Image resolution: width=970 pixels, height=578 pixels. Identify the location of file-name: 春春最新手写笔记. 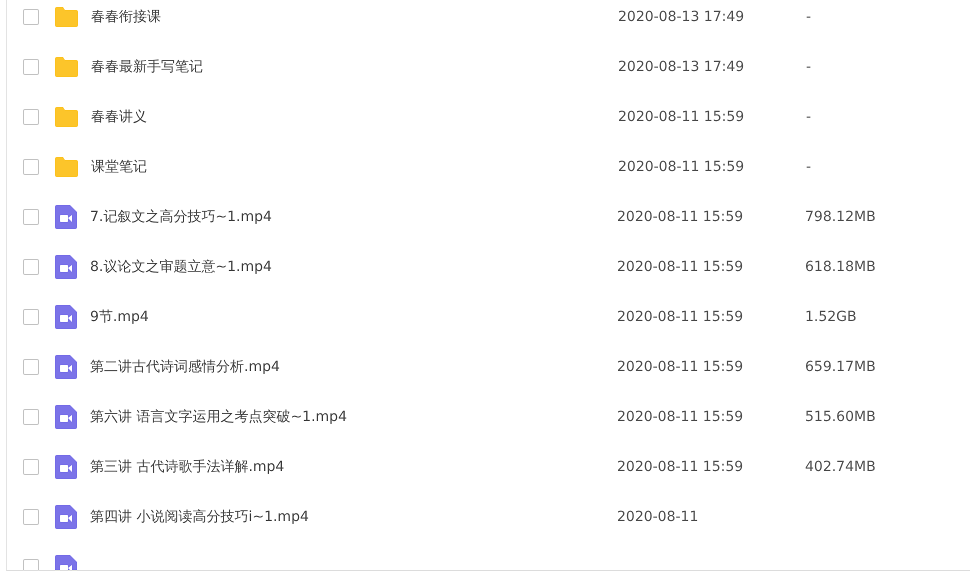
(354, 67).